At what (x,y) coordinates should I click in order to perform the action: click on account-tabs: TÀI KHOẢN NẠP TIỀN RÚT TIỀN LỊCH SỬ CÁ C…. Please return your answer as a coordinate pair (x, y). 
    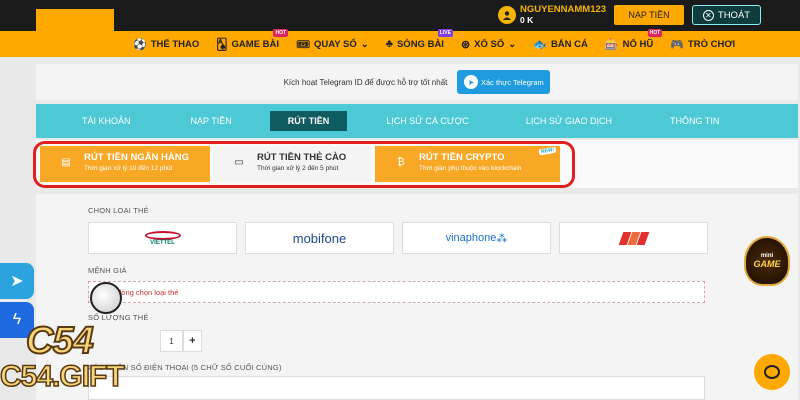
    Looking at the image, I should click on (417, 121).